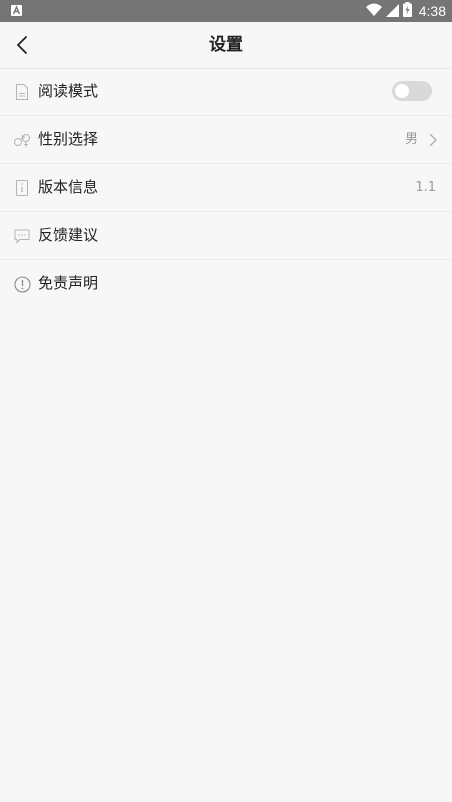 The width and height of the screenshot is (452, 802). What do you see at coordinates (411, 139) in the screenshot?
I see `gender-value: 男` at bounding box center [411, 139].